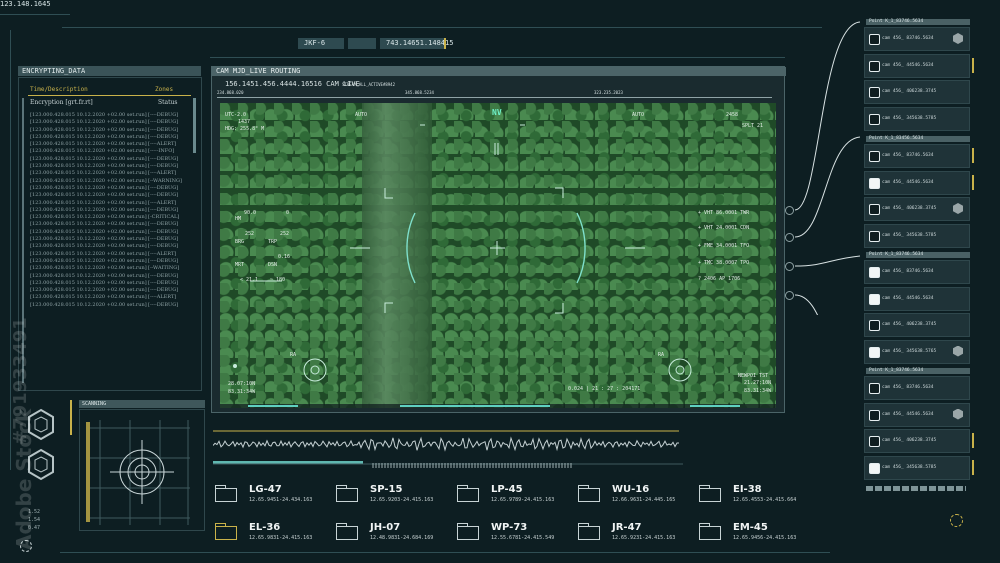  Describe the element at coordinates (719, 279) in the screenshot. I see `telemetry-row: ? 2406 AP 1706` at that location.